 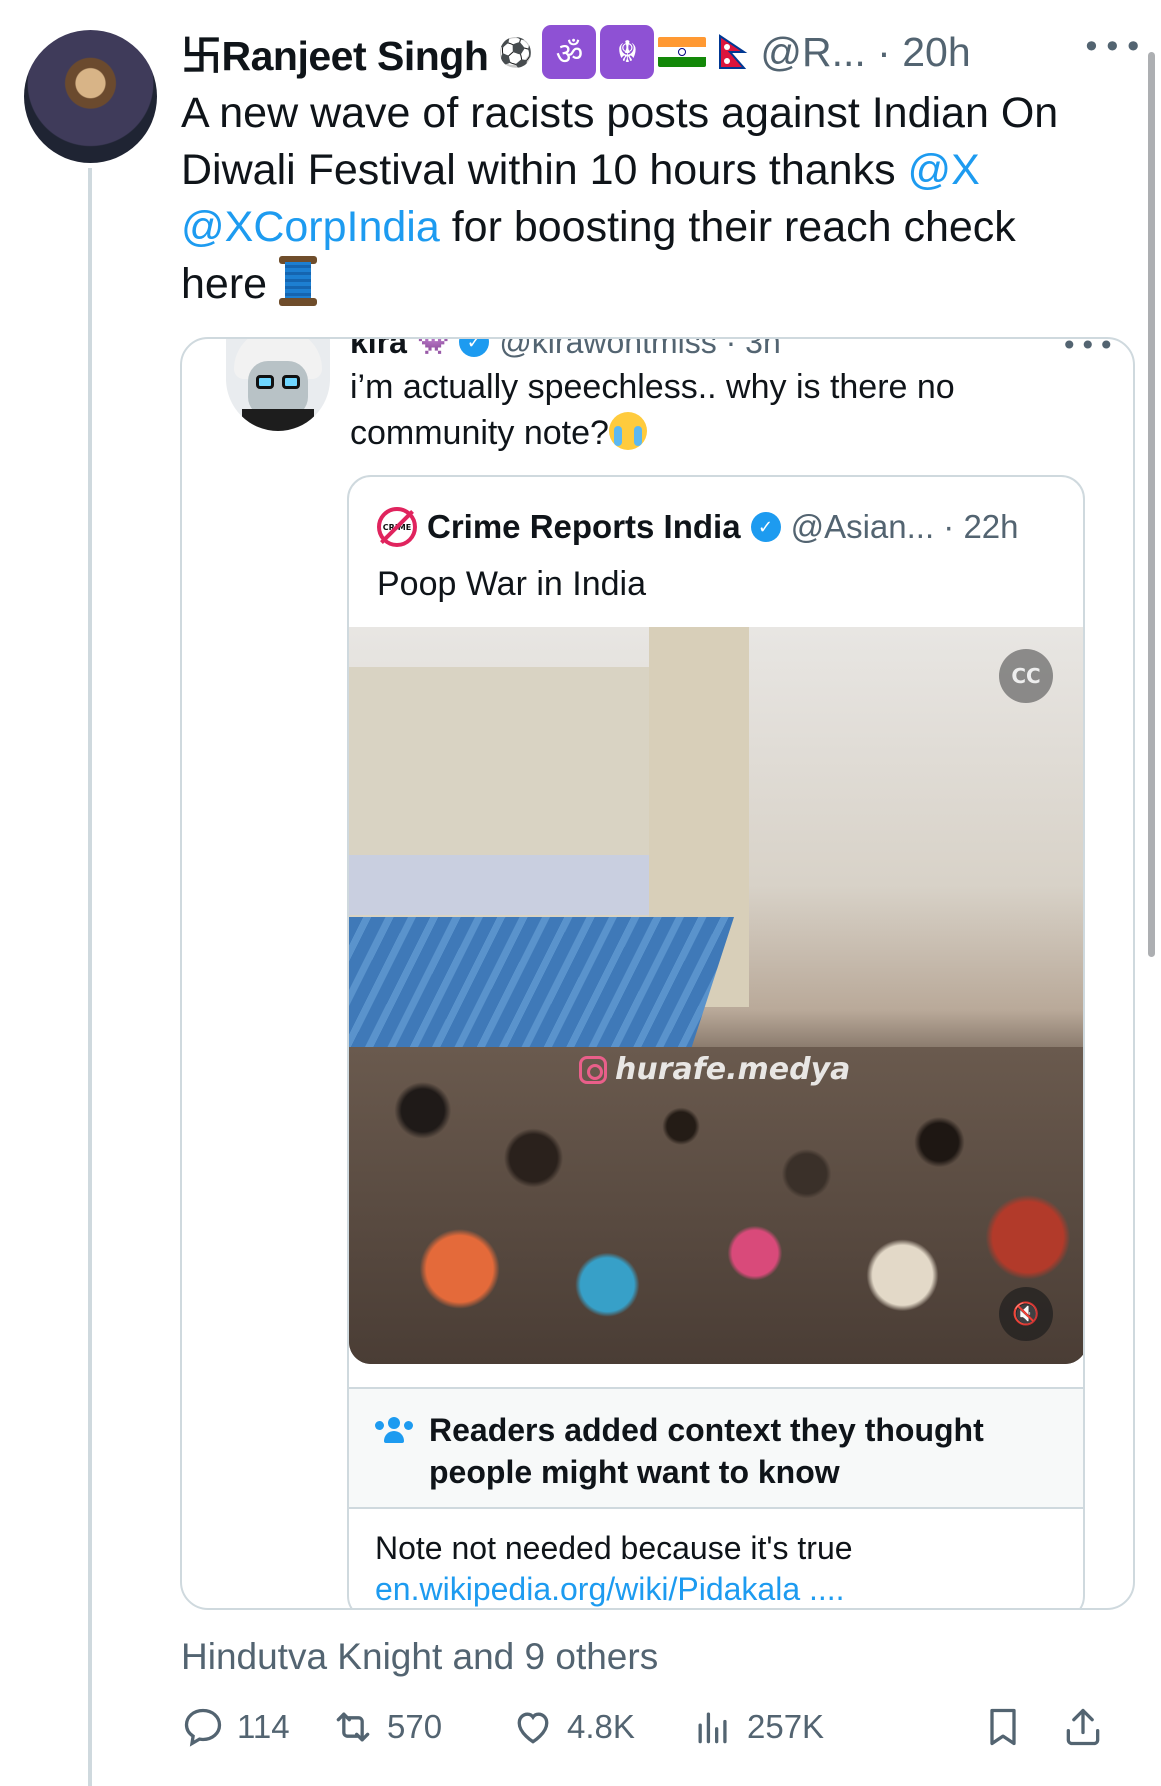 What do you see at coordinates (593, 1069) in the screenshot?
I see `instagram-icon` at bounding box center [593, 1069].